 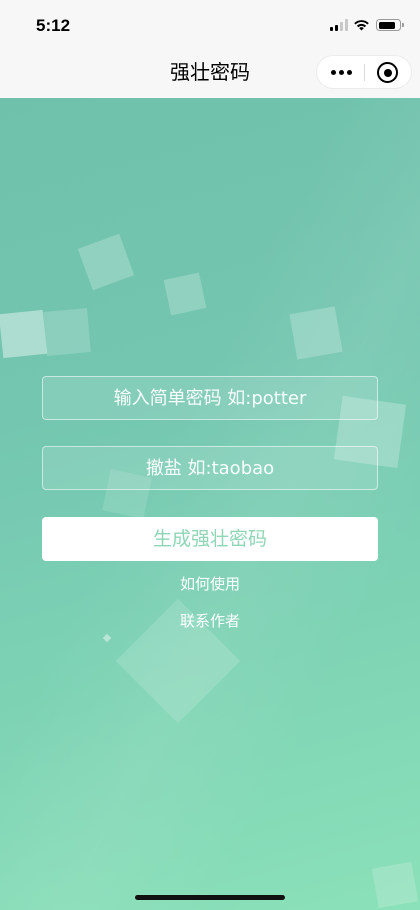 I want to click on status-time: 5:12, so click(x=53, y=25).